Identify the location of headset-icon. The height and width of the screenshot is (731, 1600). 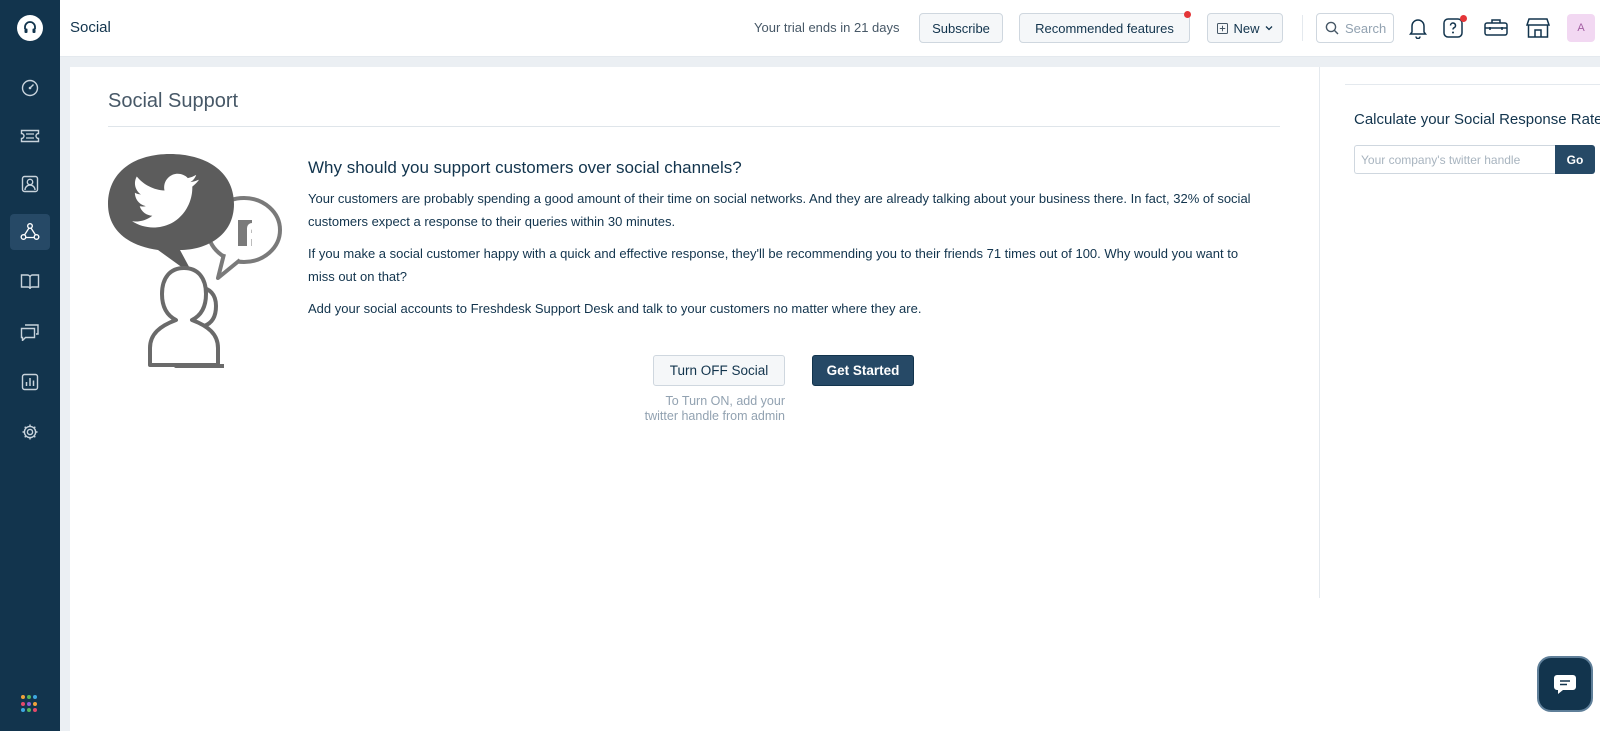
(30, 27).